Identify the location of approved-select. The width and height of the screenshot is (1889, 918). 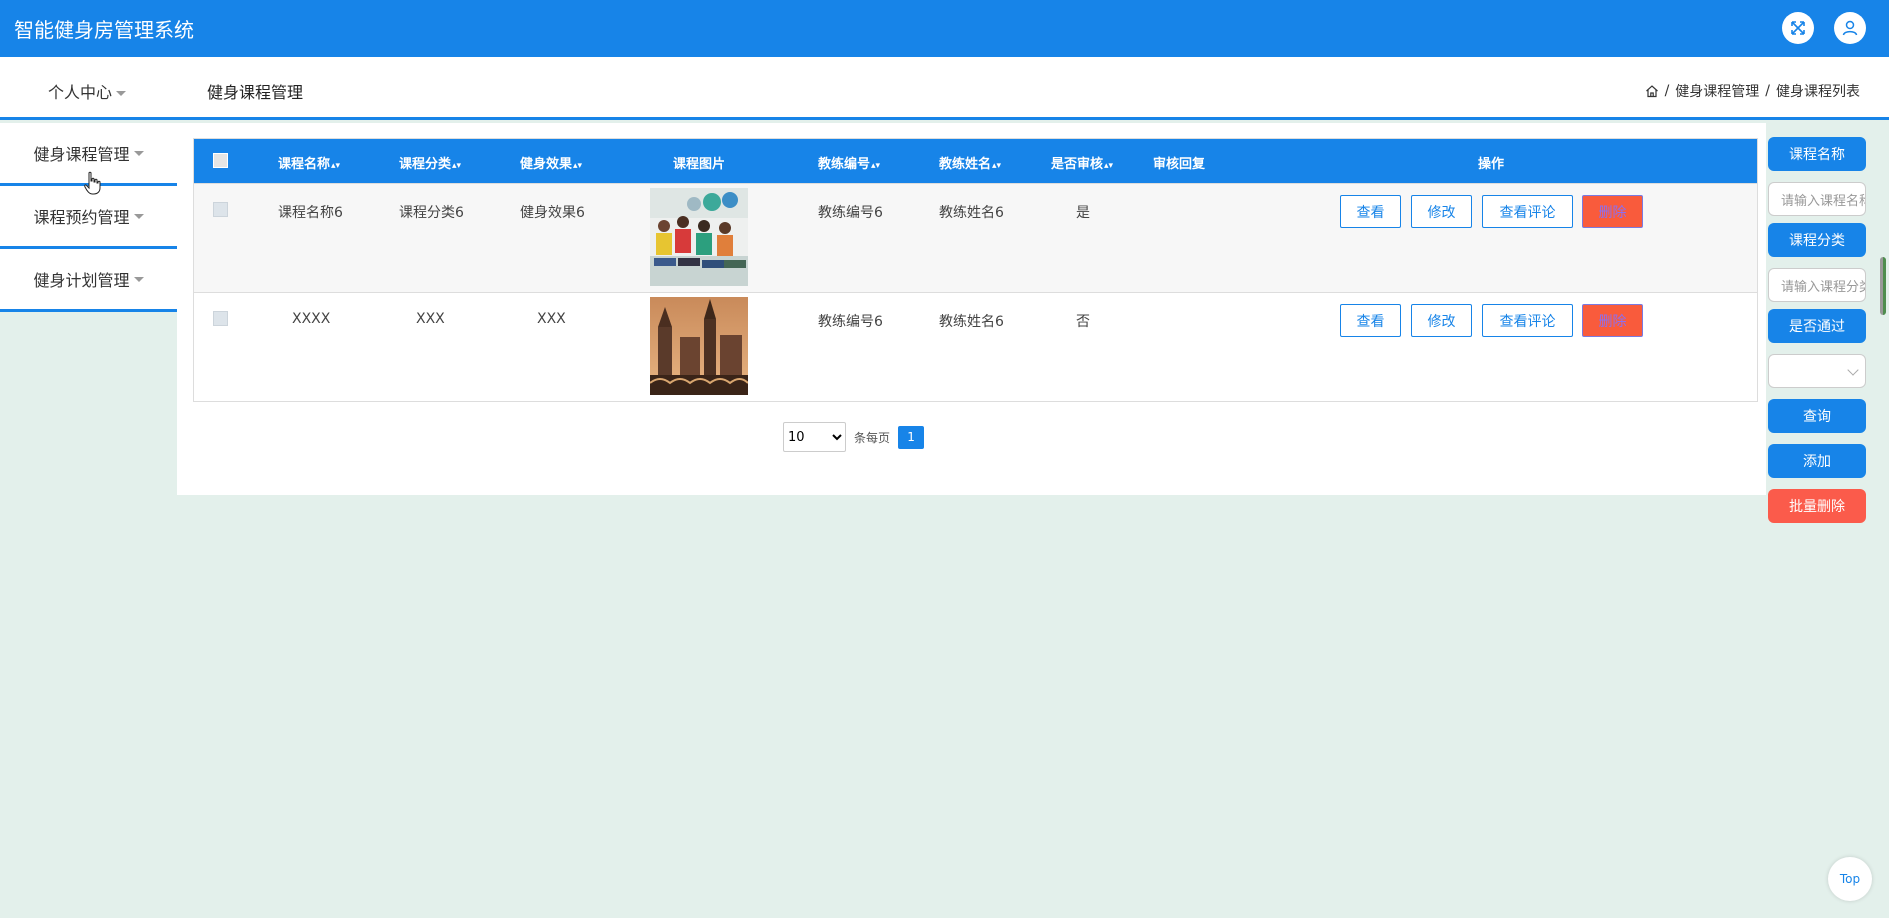
(1817, 371).